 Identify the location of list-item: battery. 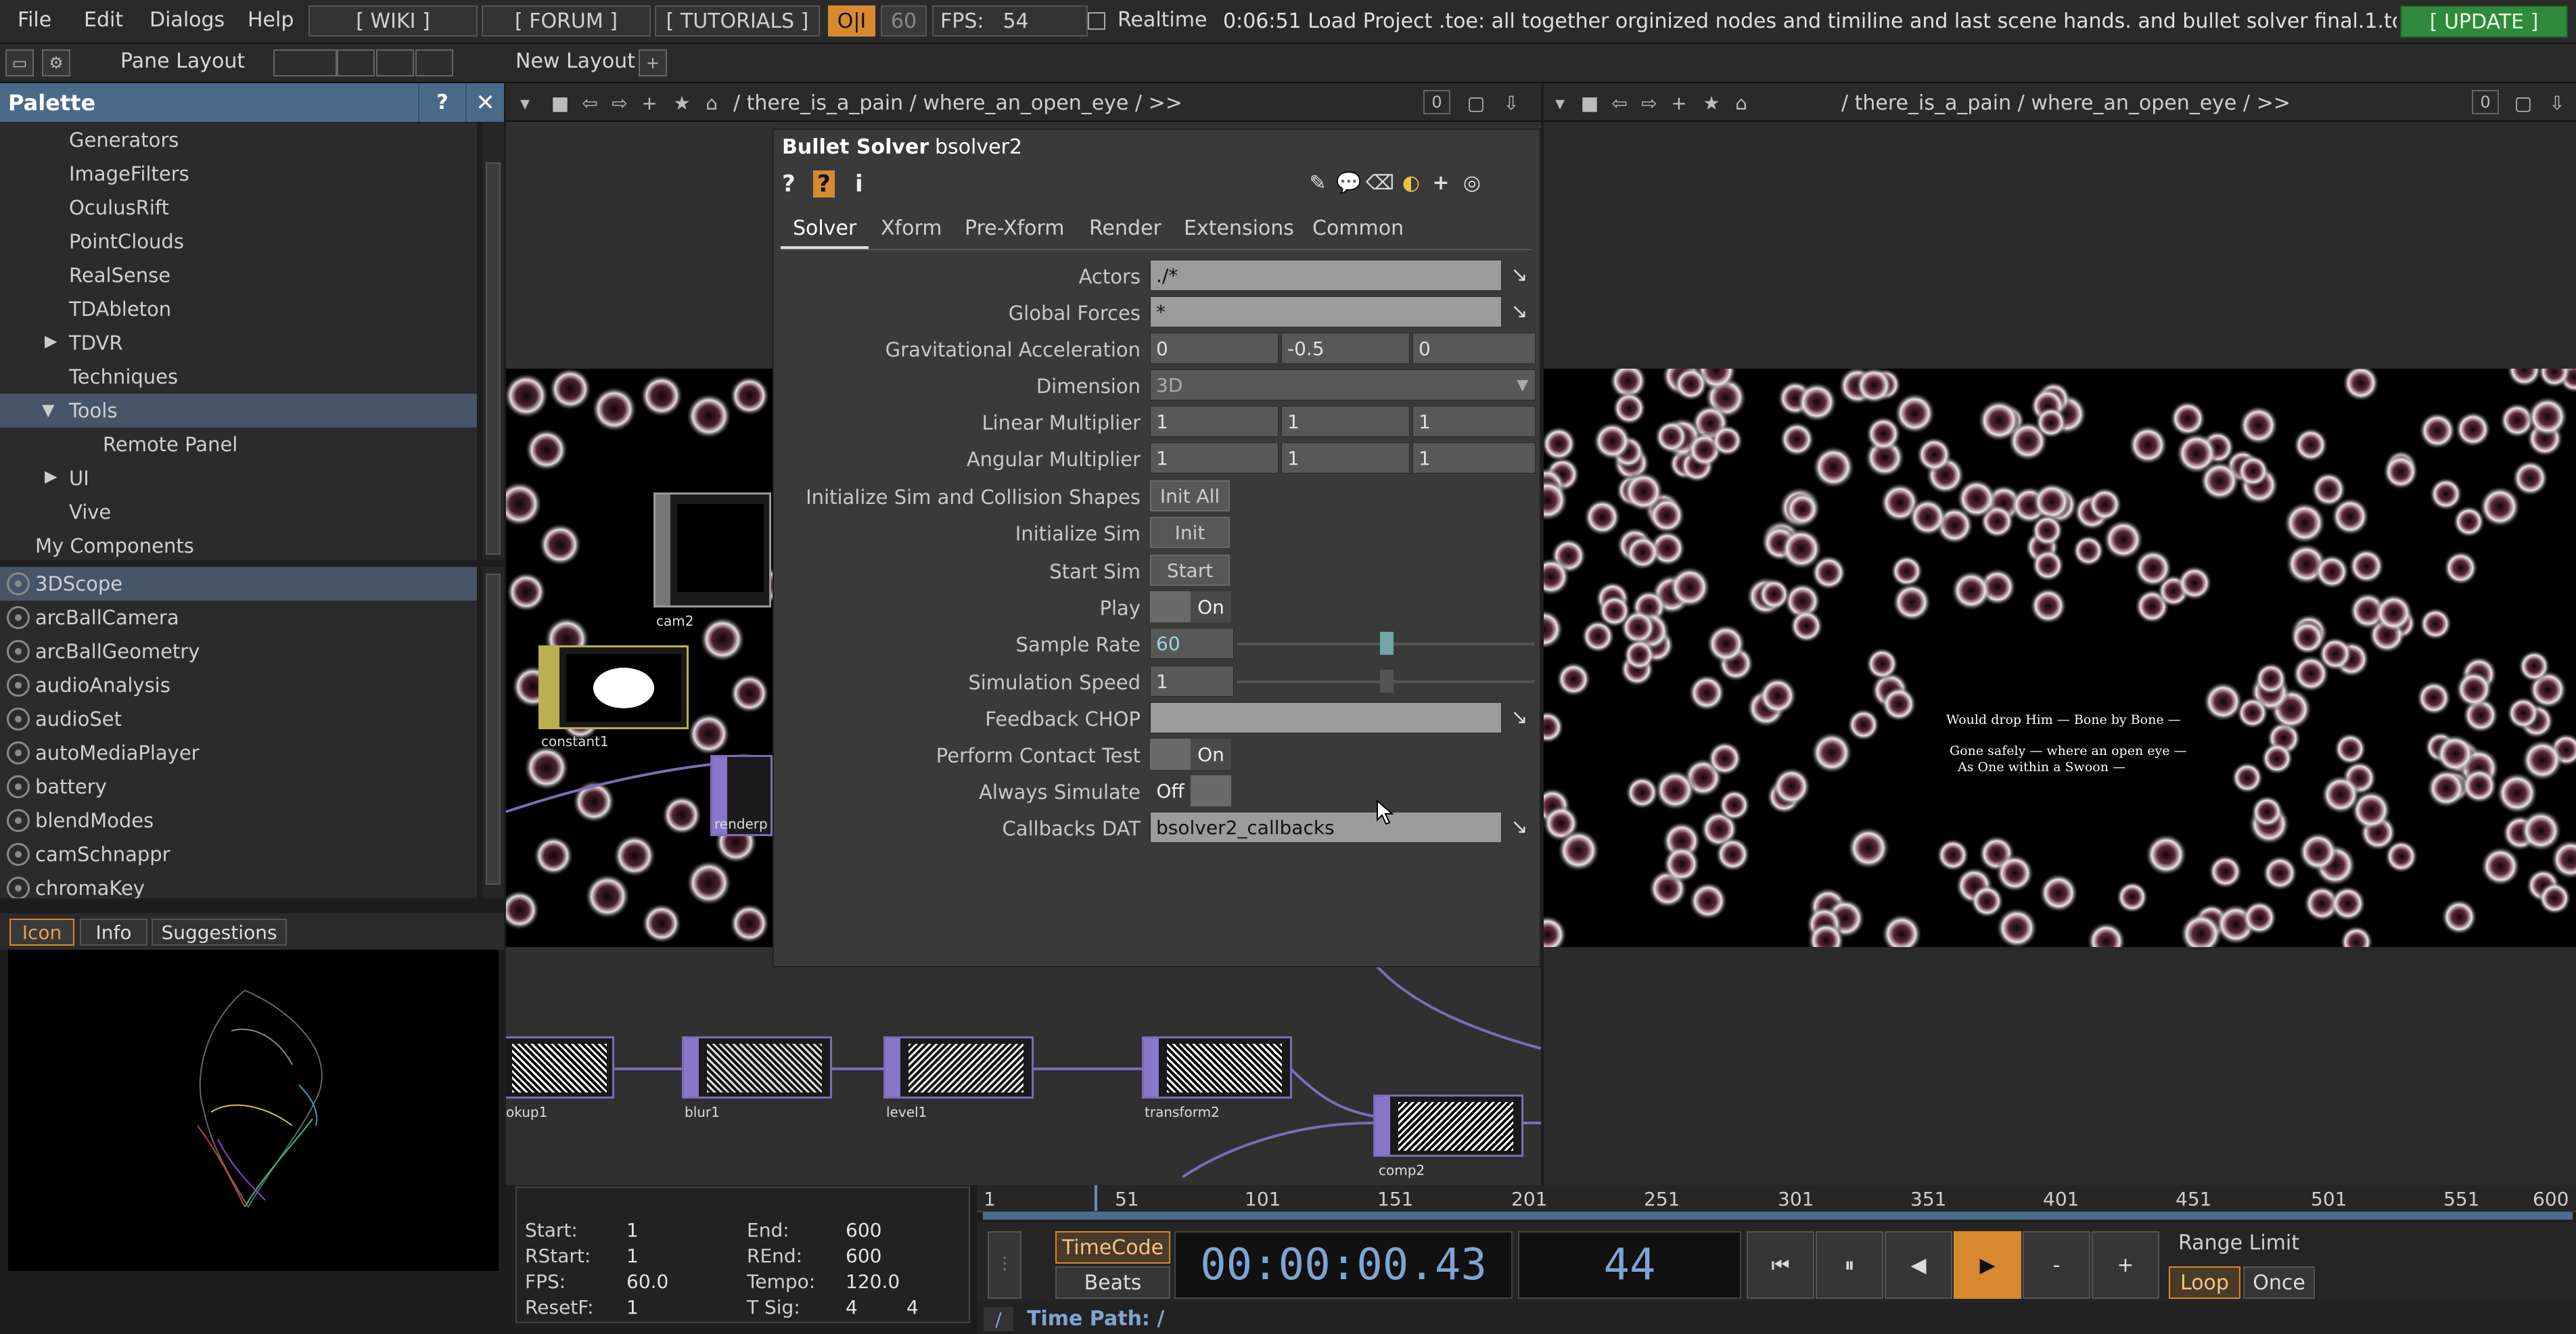
(238, 787).